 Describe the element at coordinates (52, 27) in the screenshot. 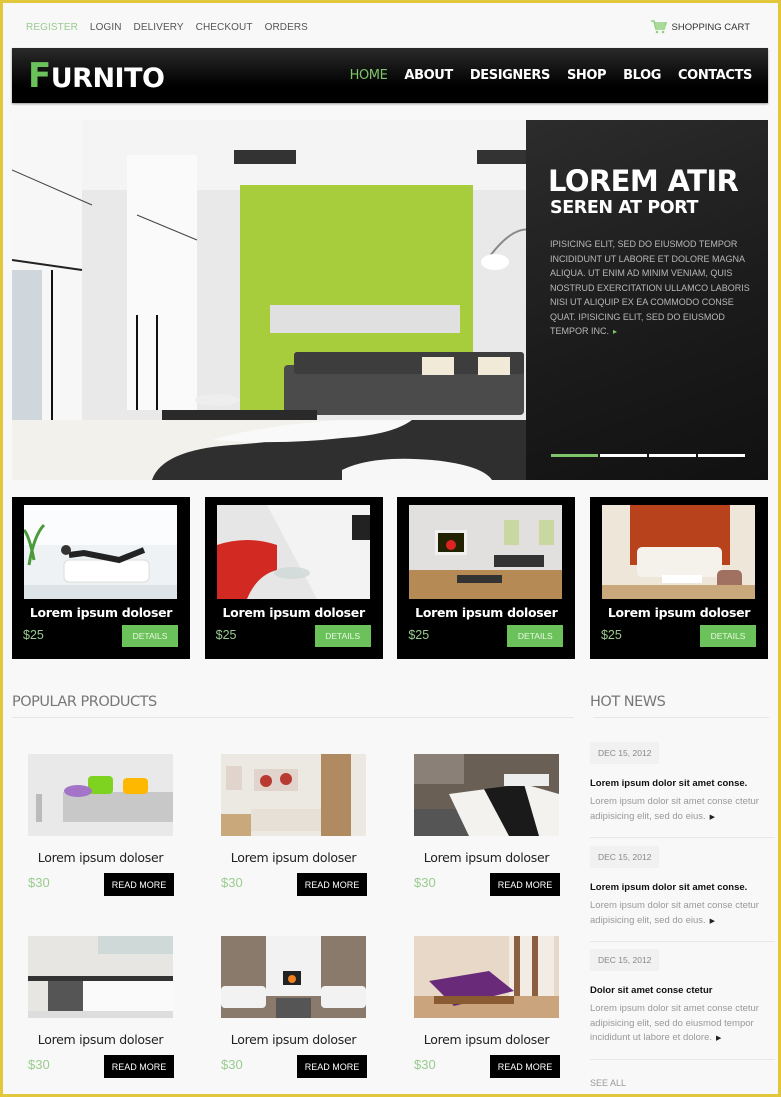

I see `register-link: REGISTER` at that location.